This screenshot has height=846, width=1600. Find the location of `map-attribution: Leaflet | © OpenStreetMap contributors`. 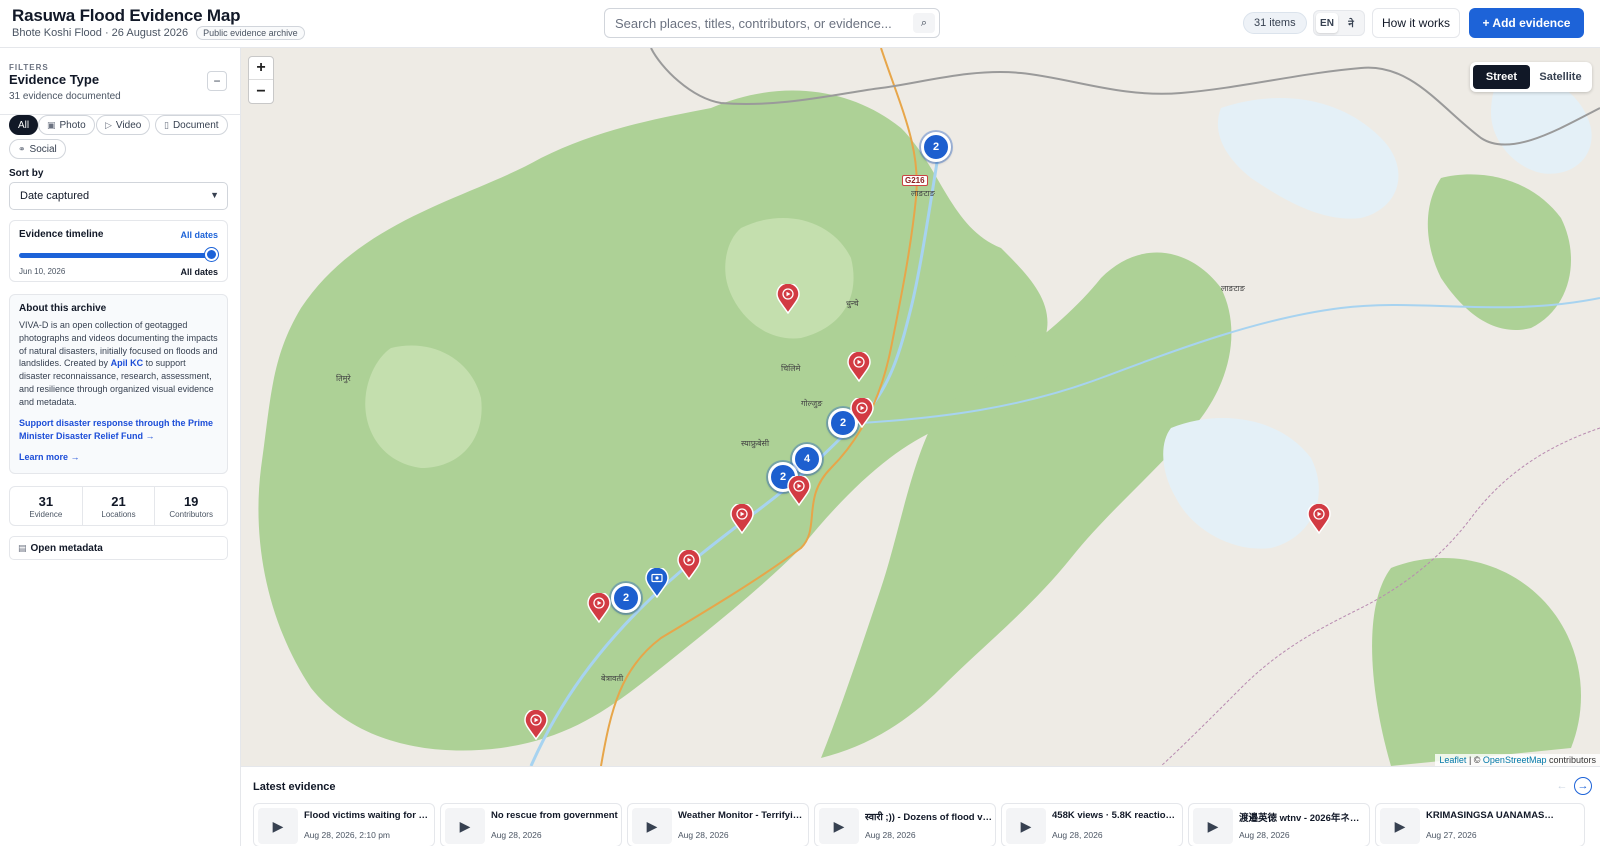

map-attribution: Leaflet | © OpenStreetMap contributors is located at coordinates (1517, 760).